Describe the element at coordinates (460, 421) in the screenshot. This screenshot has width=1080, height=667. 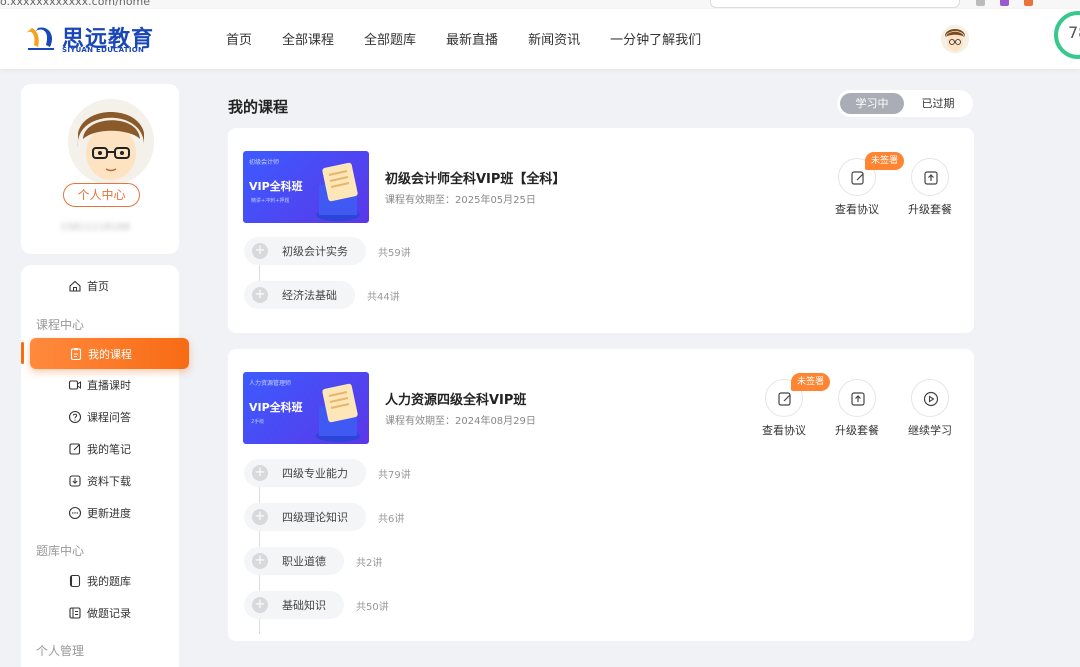
I see `course-expire-date: 课程有效期至：2024年08月29日` at that location.